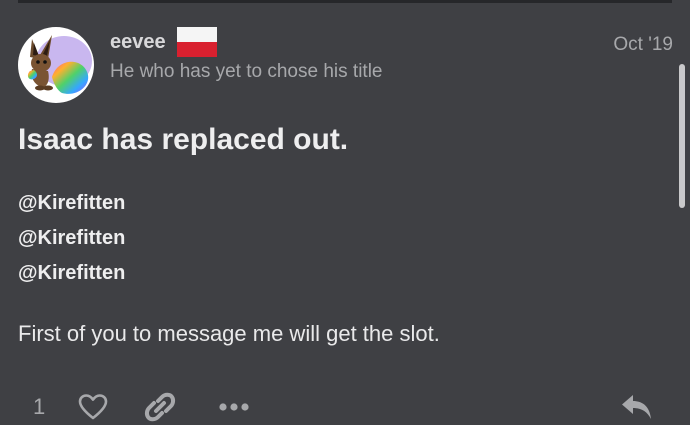 The image size is (690, 425). What do you see at coordinates (234, 407) in the screenshot?
I see `more-icon` at bounding box center [234, 407].